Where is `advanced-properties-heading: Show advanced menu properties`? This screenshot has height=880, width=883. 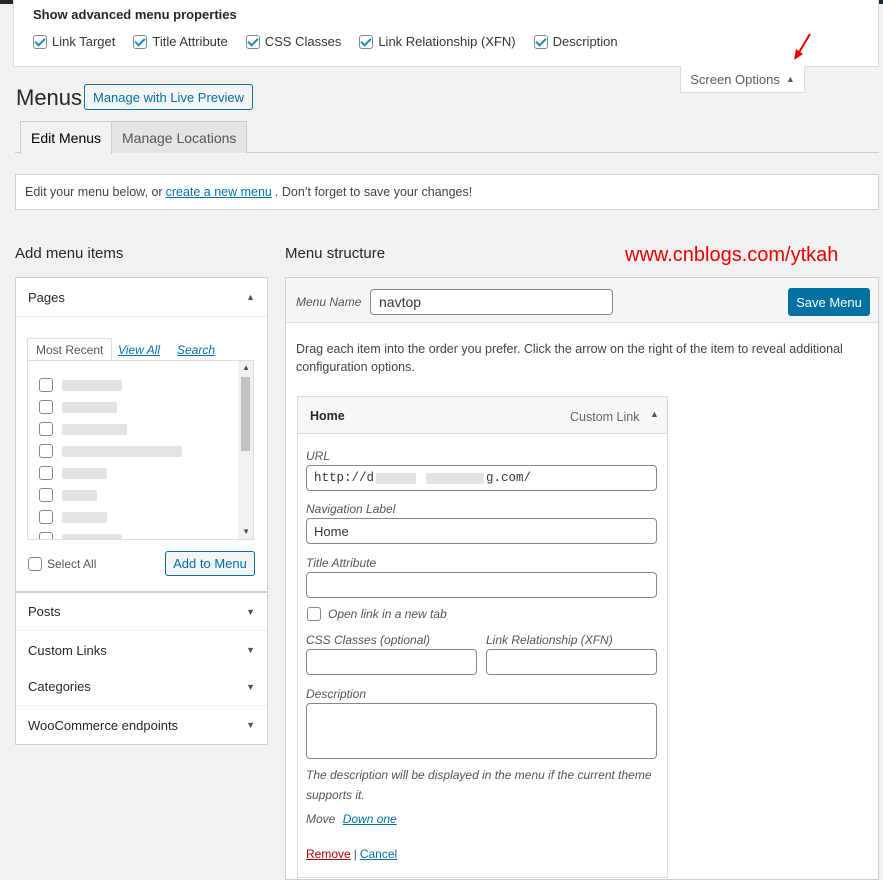
advanced-properties-heading: Show advanced menu properties is located at coordinates (135, 14).